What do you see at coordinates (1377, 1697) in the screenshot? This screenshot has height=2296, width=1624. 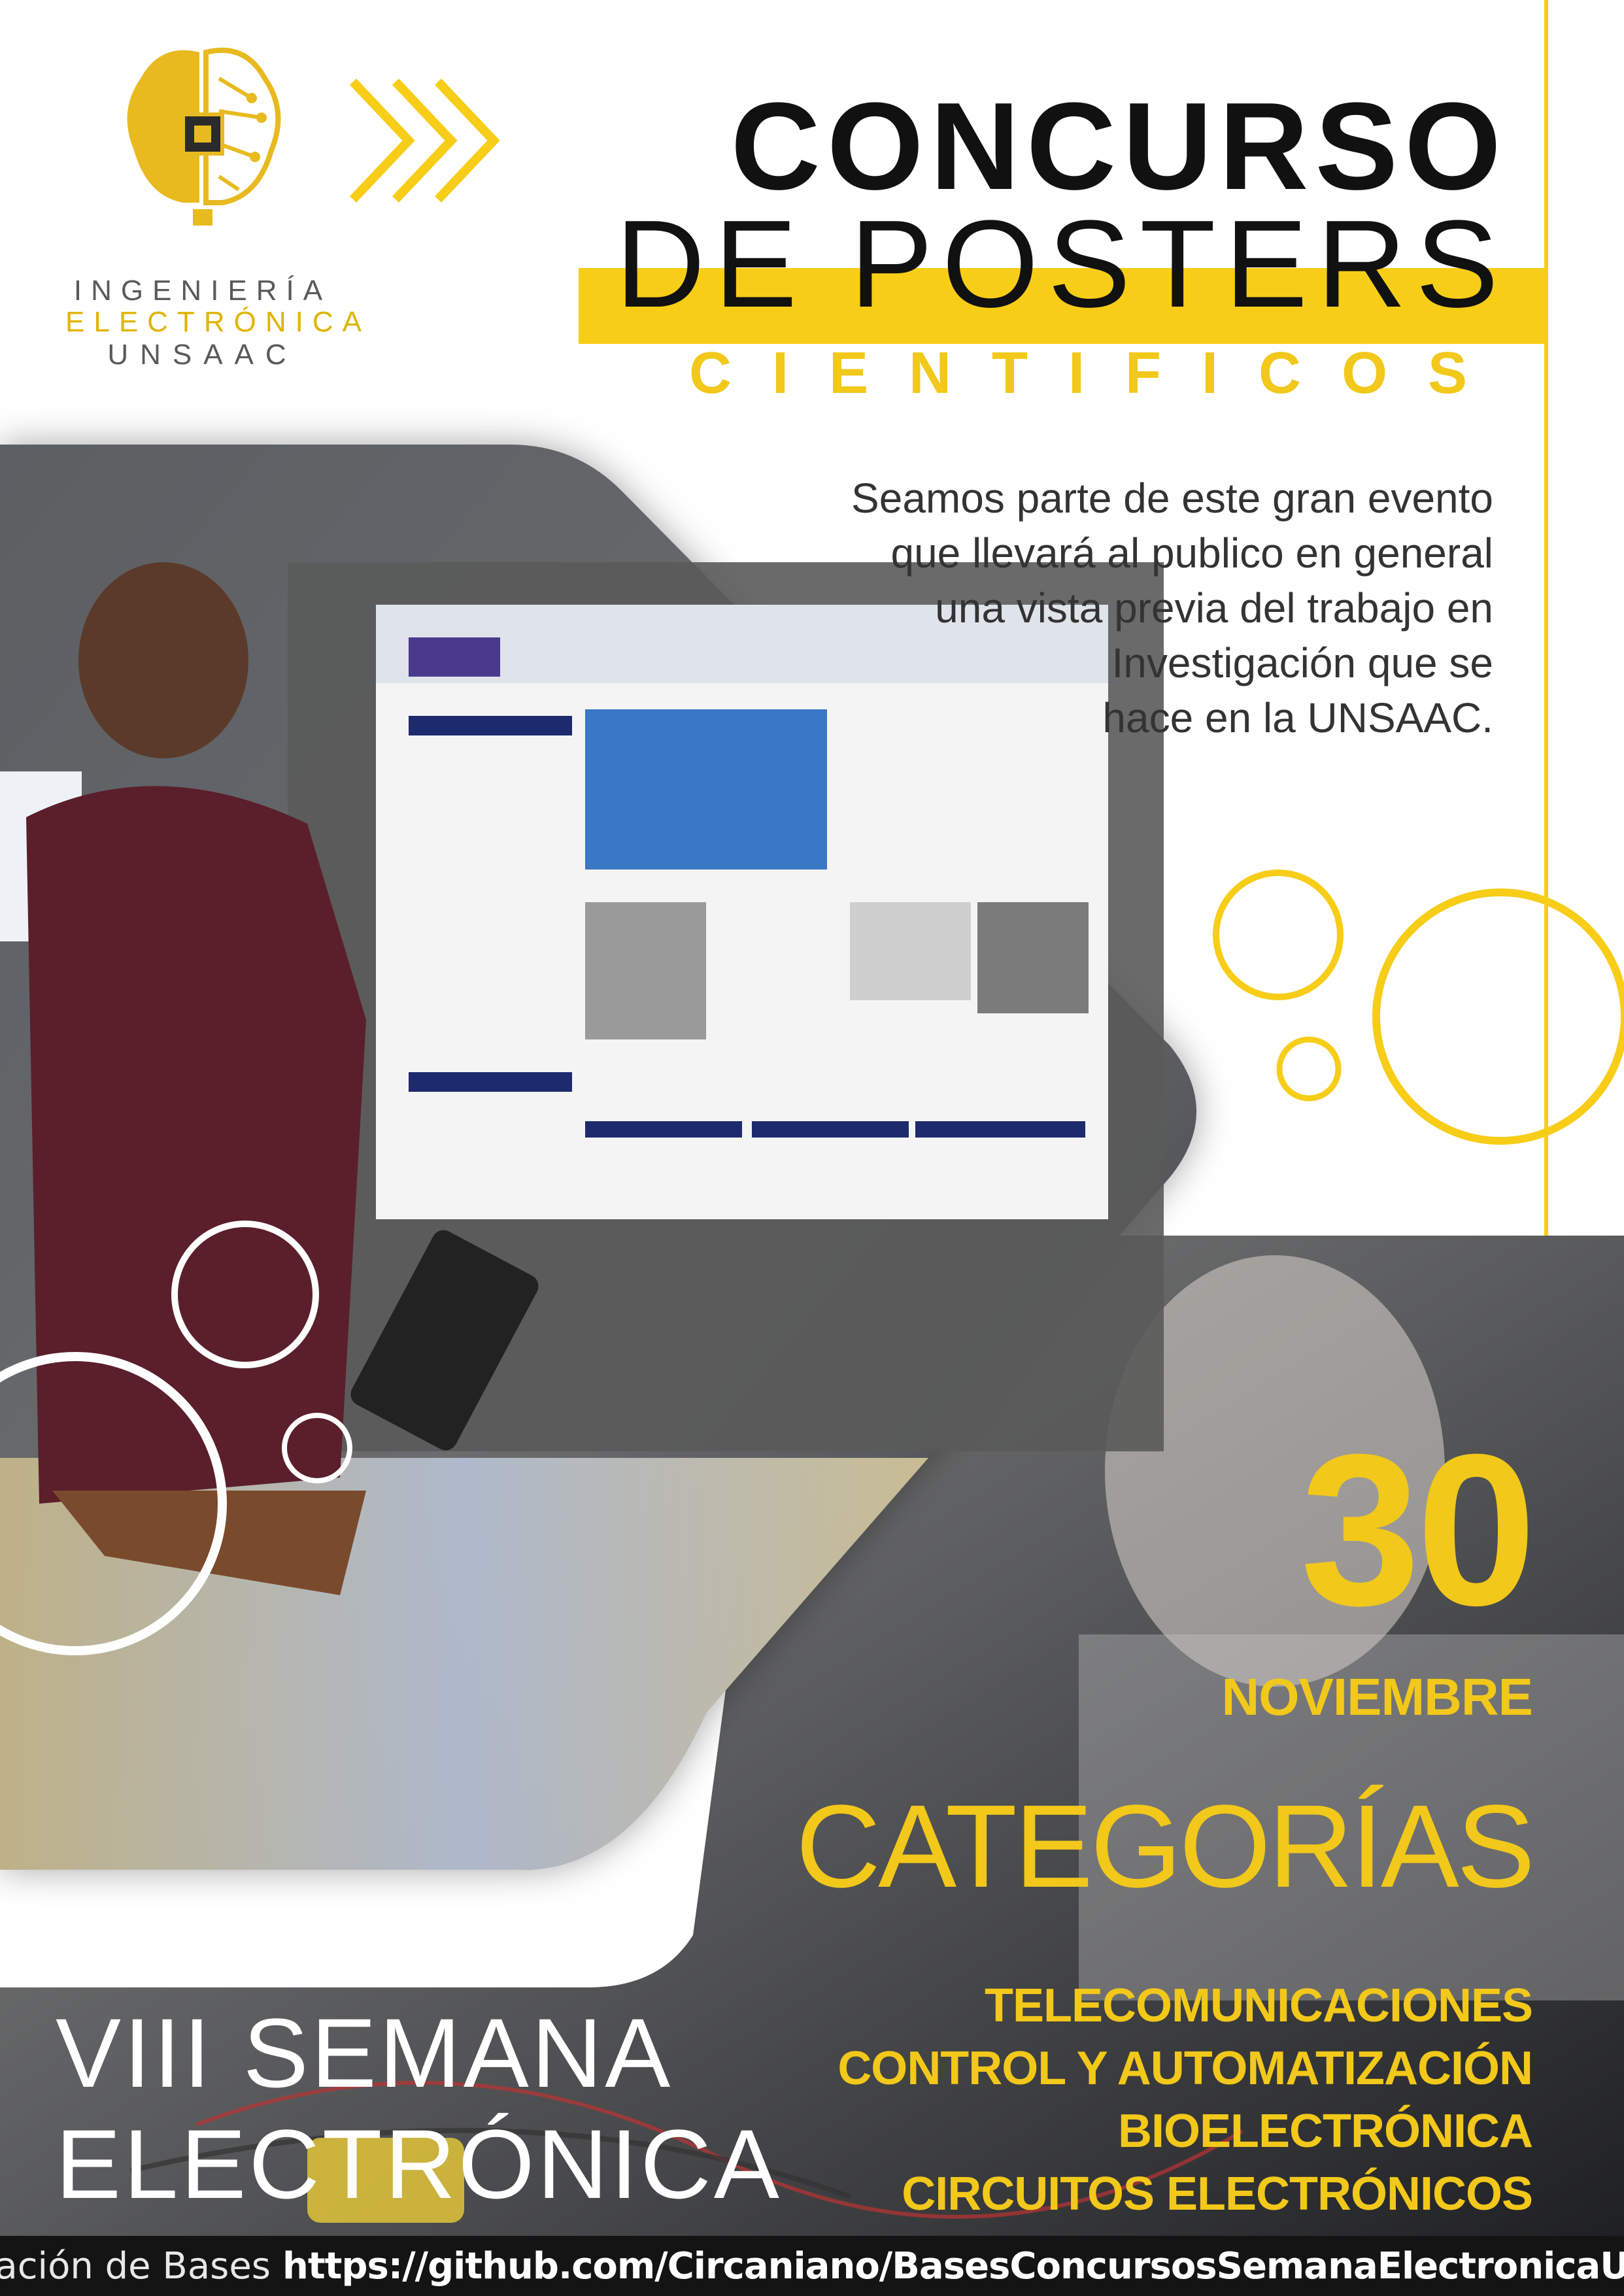 I see `event-month: NOVIEMBRE` at bounding box center [1377, 1697].